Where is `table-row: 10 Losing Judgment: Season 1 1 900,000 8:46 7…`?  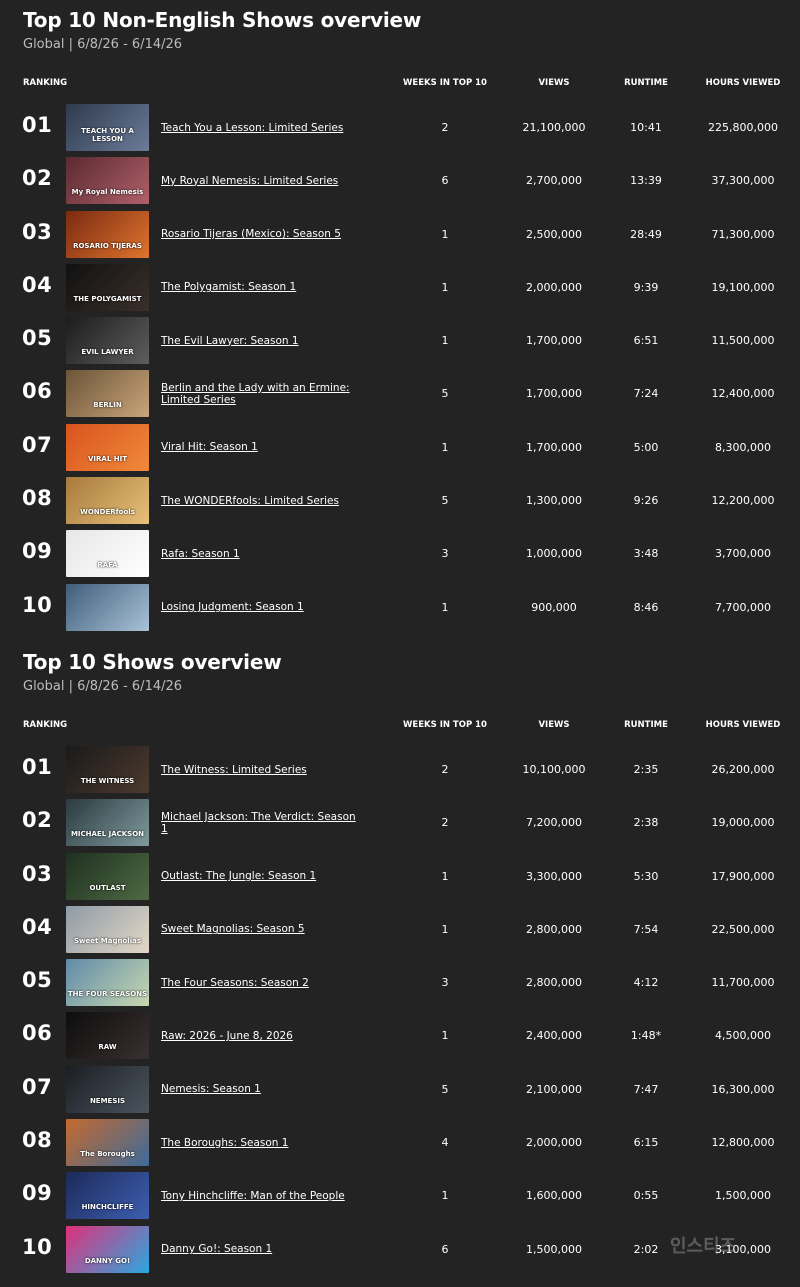
table-row: 10 Losing Judgment: Season 1 1 900,000 8:46 7… is located at coordinates (400, 607).